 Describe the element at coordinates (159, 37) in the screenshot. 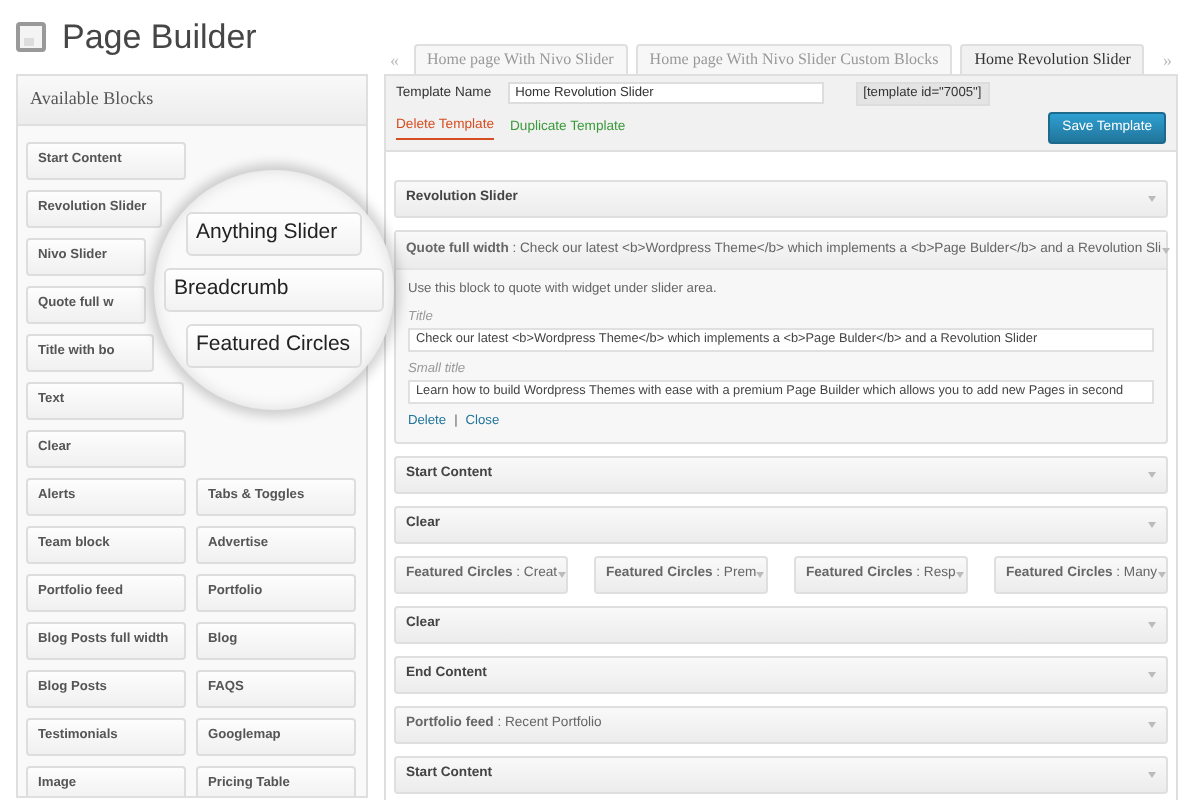

I see `page-title: Page Builder` at that location.